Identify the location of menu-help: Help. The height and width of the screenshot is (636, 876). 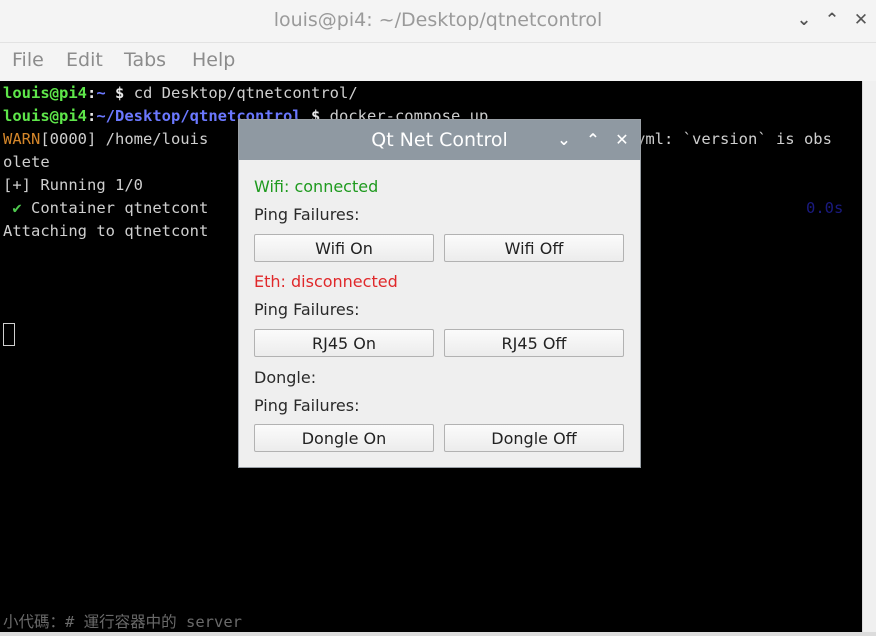
(213, 60).